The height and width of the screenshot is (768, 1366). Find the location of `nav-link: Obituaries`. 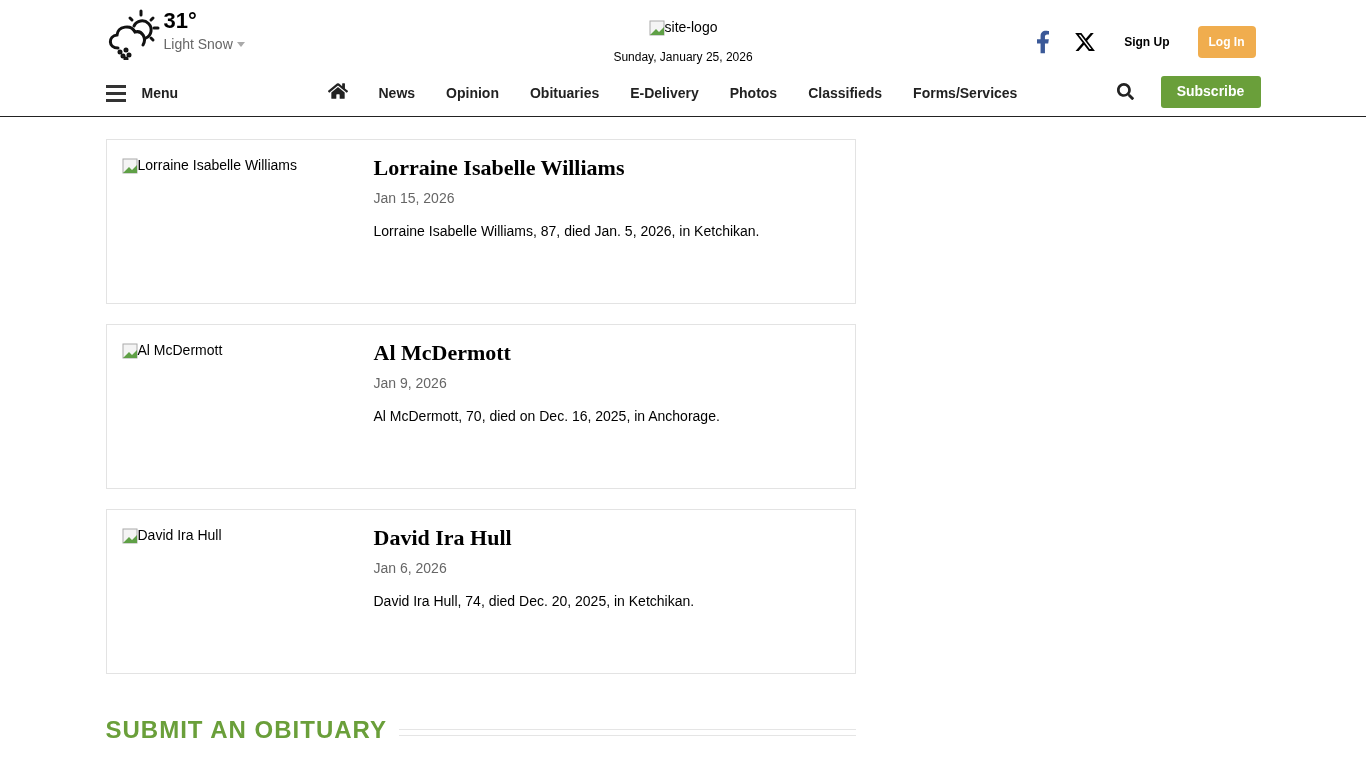

nav-link: Obituaries is located at coordinates (564, 93).